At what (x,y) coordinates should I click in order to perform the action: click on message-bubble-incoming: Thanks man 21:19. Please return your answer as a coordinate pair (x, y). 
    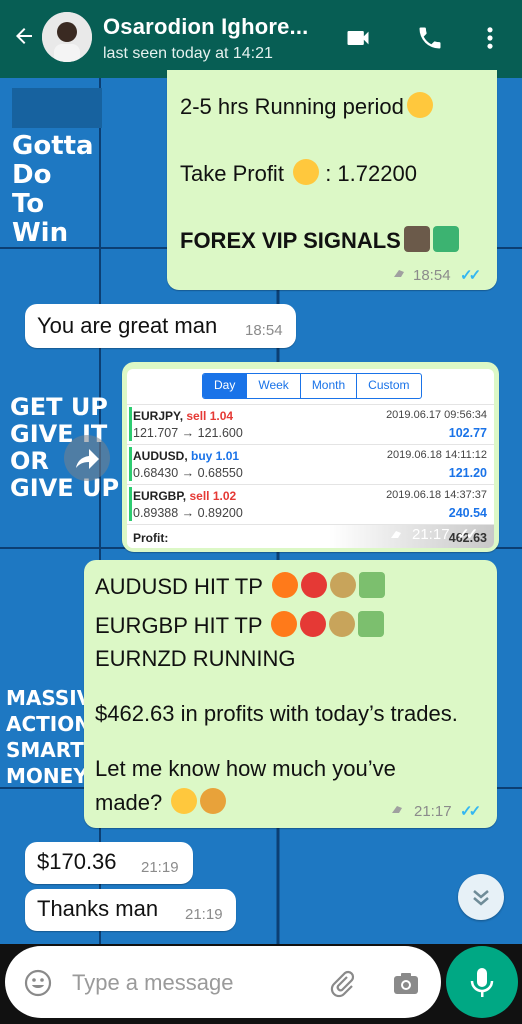
    Looking at the image, I should click on (130, 910).